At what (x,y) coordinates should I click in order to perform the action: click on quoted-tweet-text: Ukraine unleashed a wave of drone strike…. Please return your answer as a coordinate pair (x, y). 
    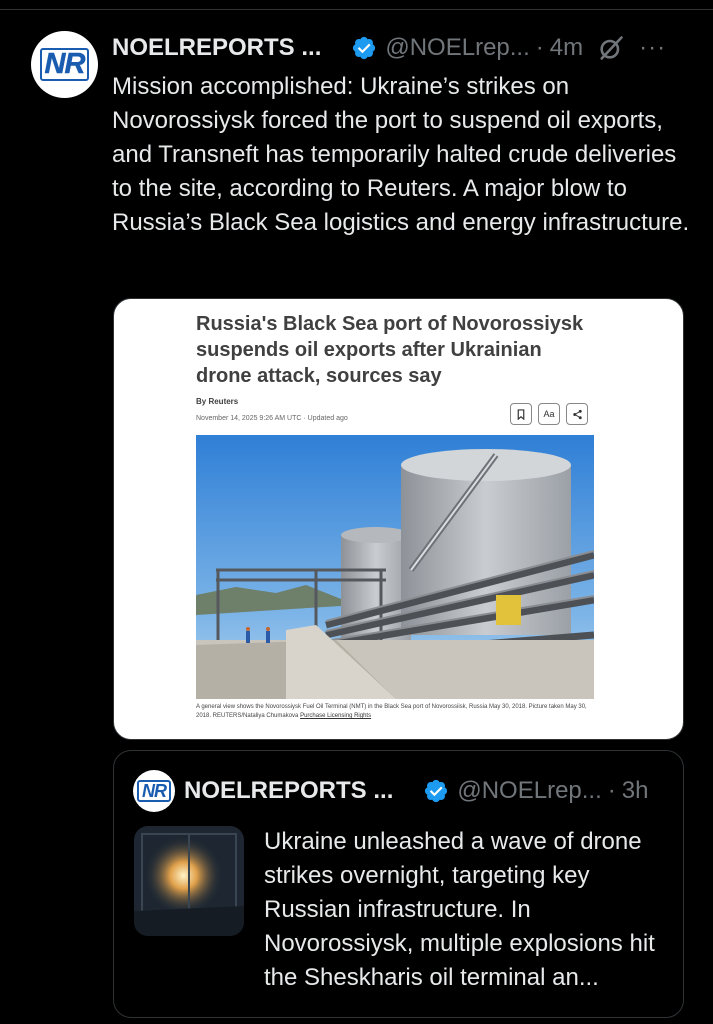
    Looking at the image, I should click on (459, 909).